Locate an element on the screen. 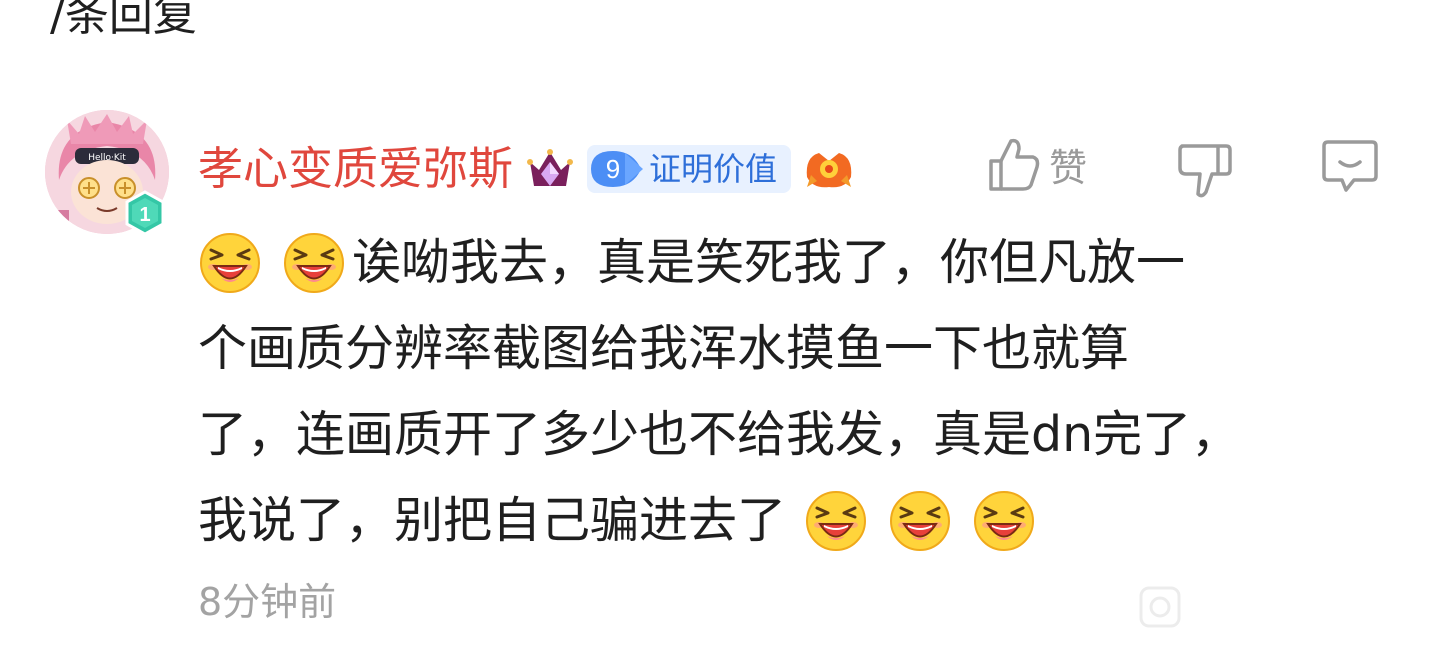  comment-line: 诶呦我去，真是笑死我了，你但凡放一 is located at coordinates (805, 263).